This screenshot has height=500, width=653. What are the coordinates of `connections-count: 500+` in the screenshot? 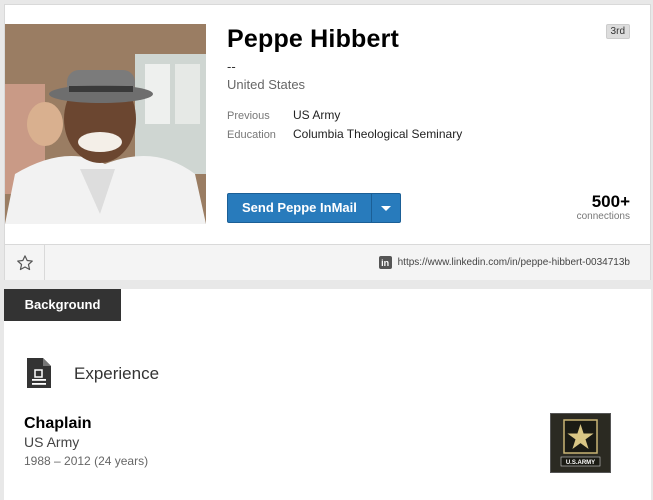 It's located at (610, 201).